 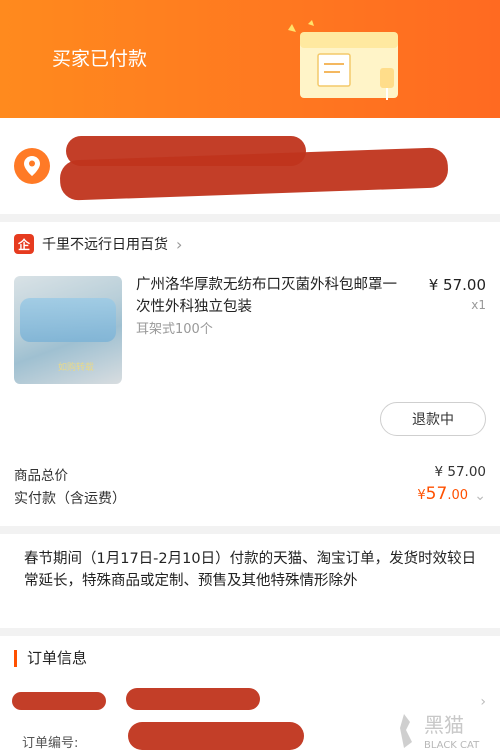 What do you see at coordinates (179, 244) in the screenshot?
I see `chevron-right-icon: ›` at bounding box center [179, 244].